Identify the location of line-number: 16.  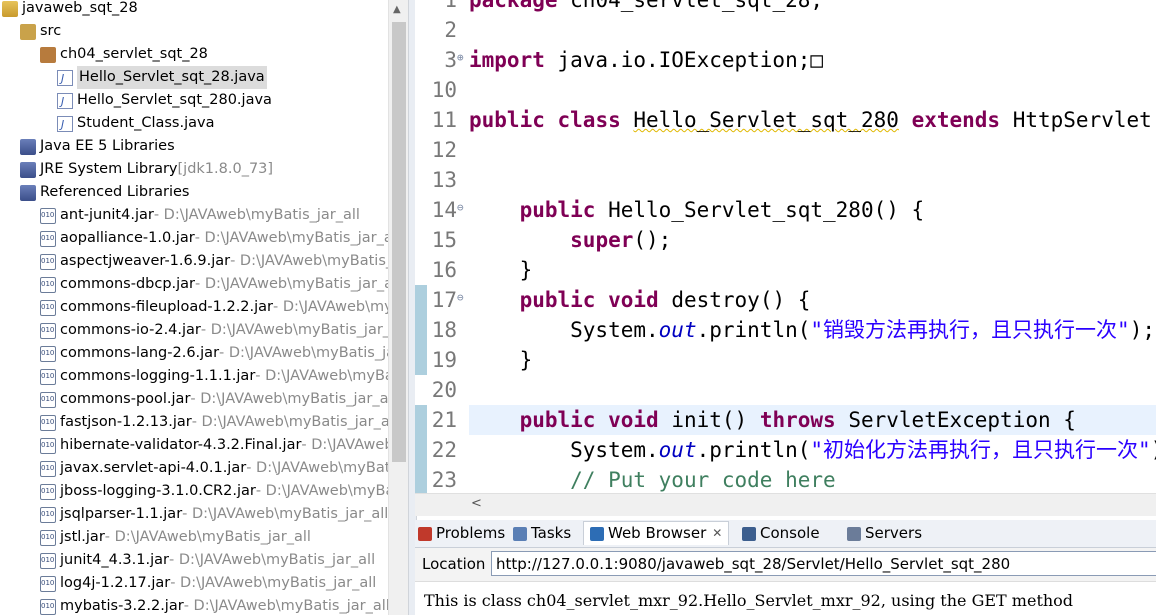
(444, 270).